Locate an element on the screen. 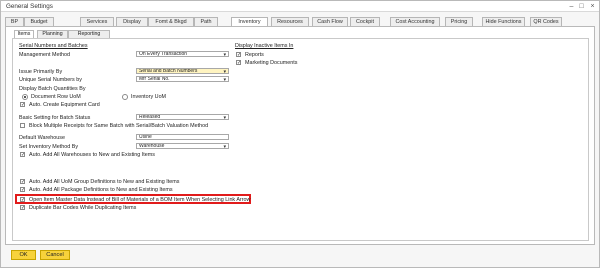  auto-create-equipment-checkbox: ✓ is located at coordinates (22, 105).